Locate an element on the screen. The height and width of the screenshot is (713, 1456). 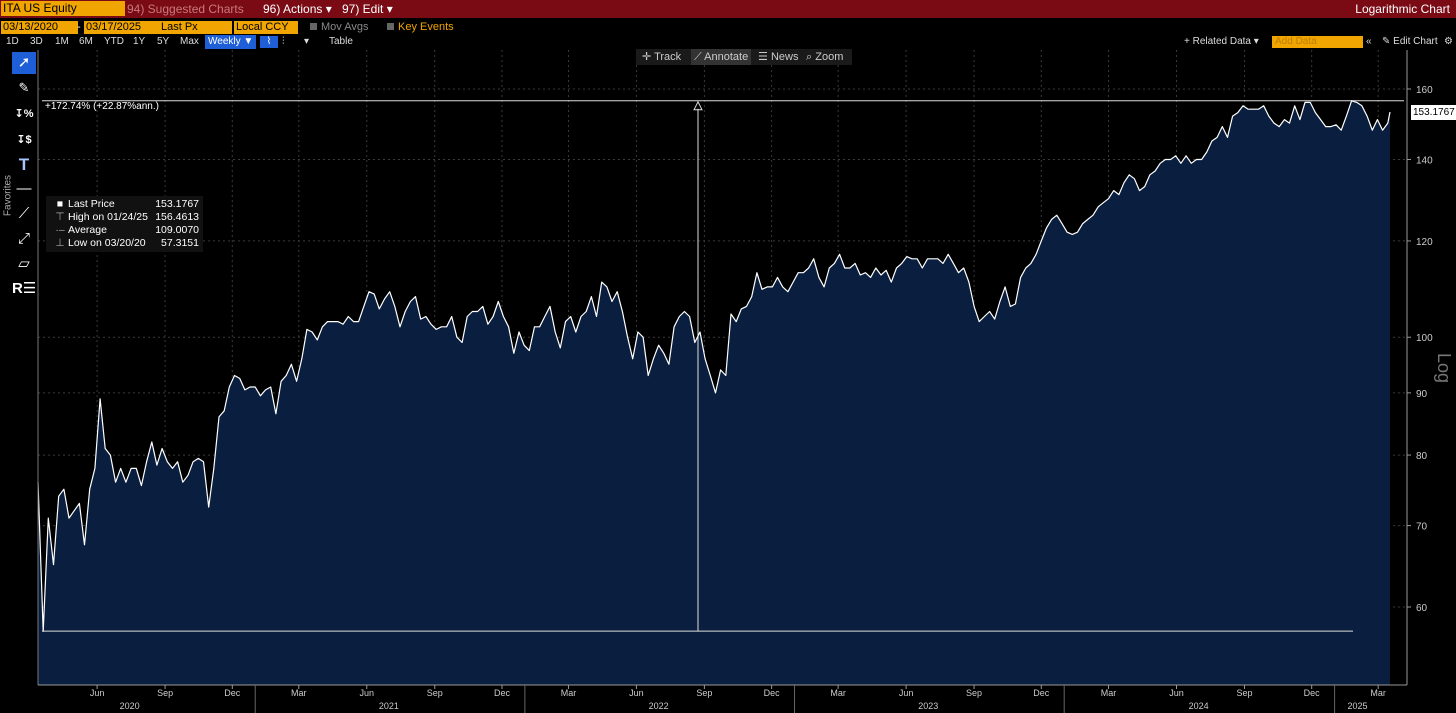
period-6m: 6M is located at coordinates (86, 42).